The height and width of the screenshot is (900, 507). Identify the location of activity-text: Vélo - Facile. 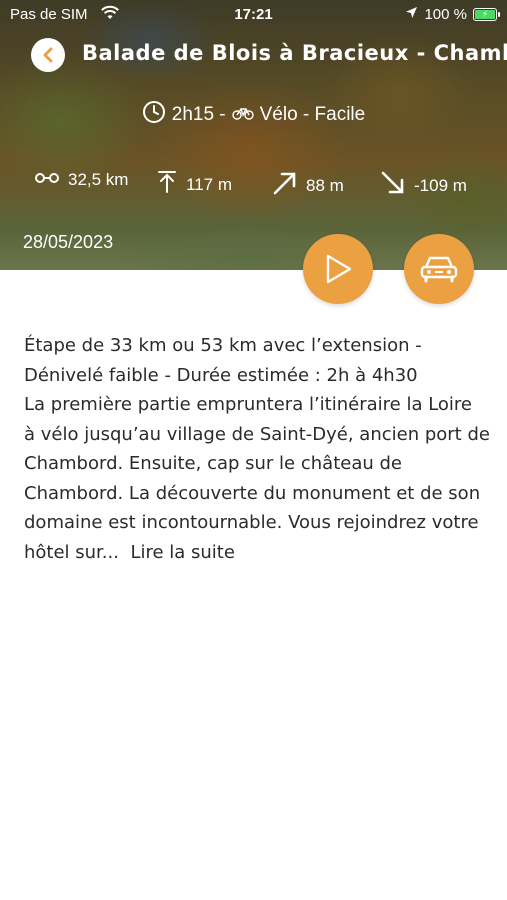
(312, 114).